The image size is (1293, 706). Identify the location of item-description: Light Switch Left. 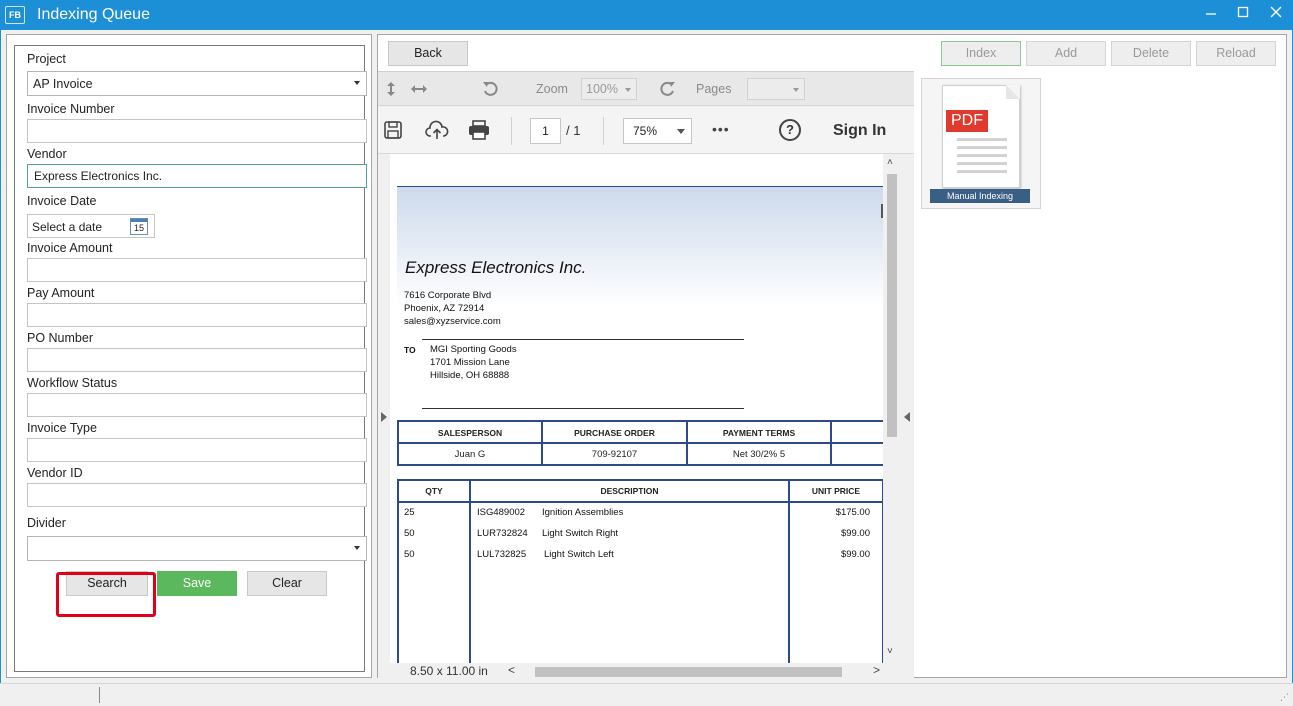
(579, 554).